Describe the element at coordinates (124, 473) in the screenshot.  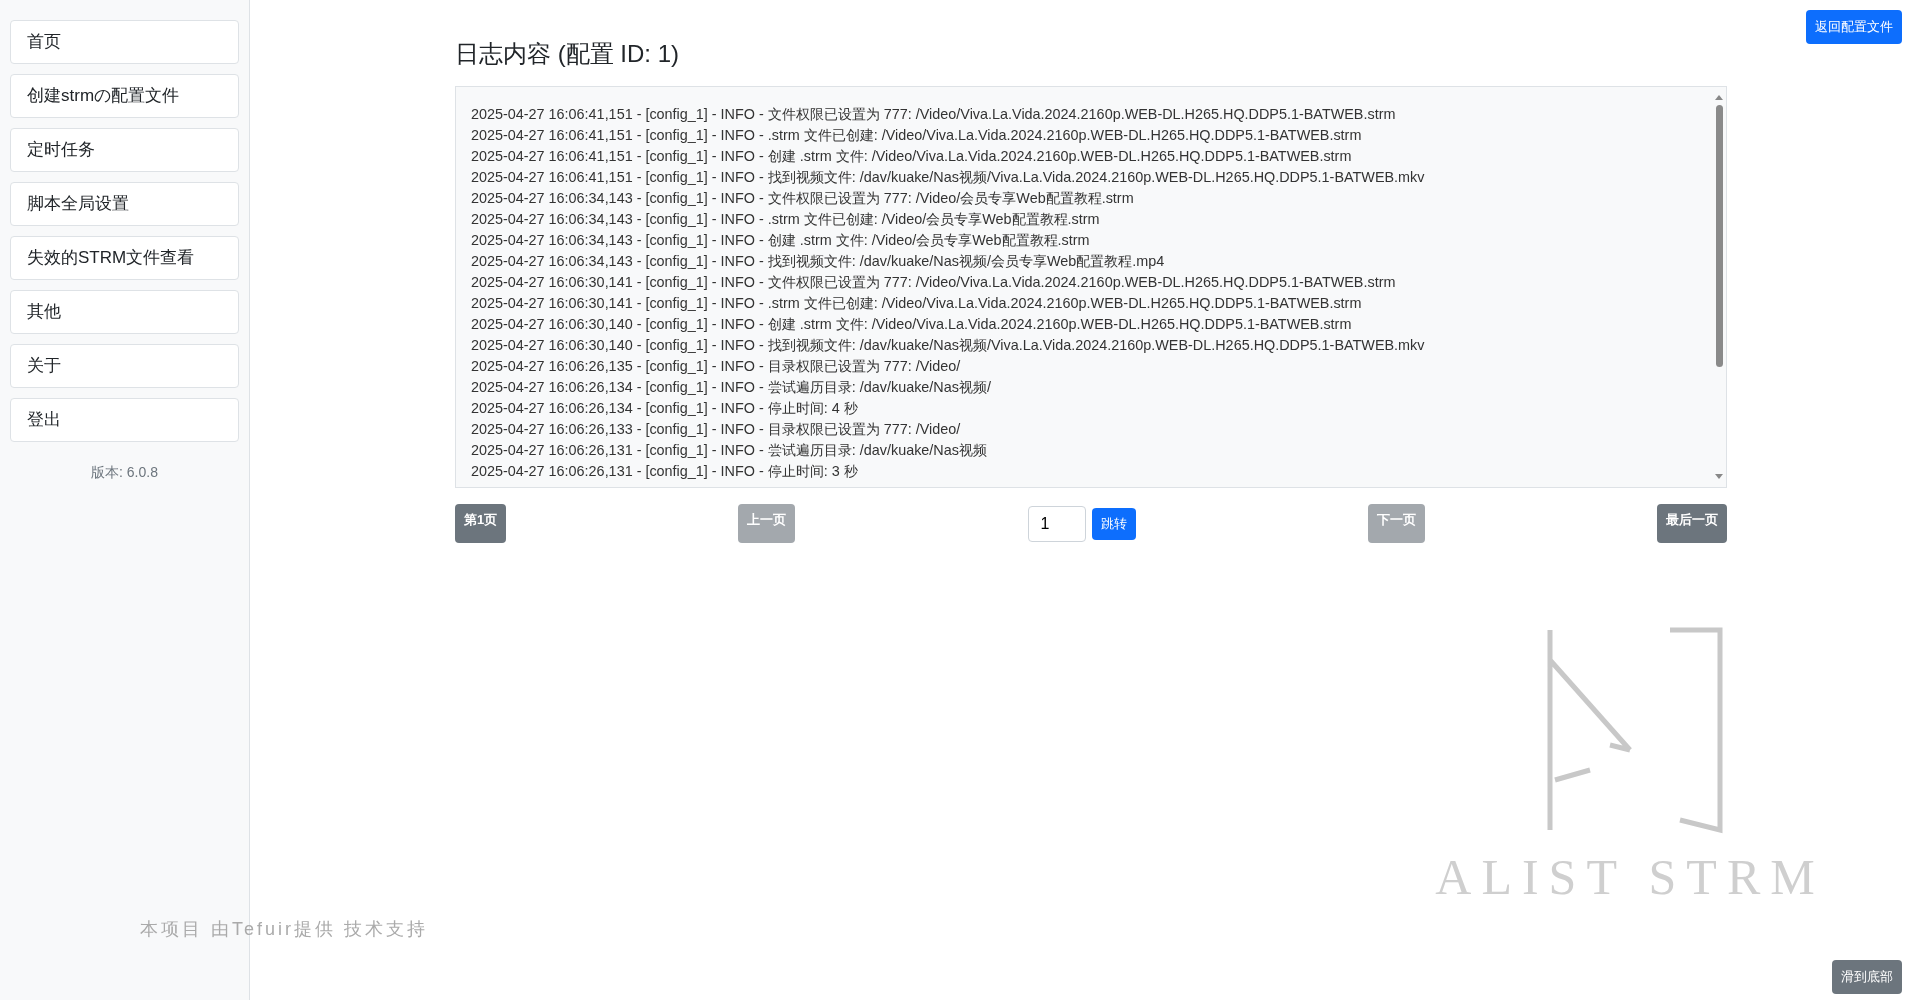
I see `version-text: 版本: 6.0.8` at that location.